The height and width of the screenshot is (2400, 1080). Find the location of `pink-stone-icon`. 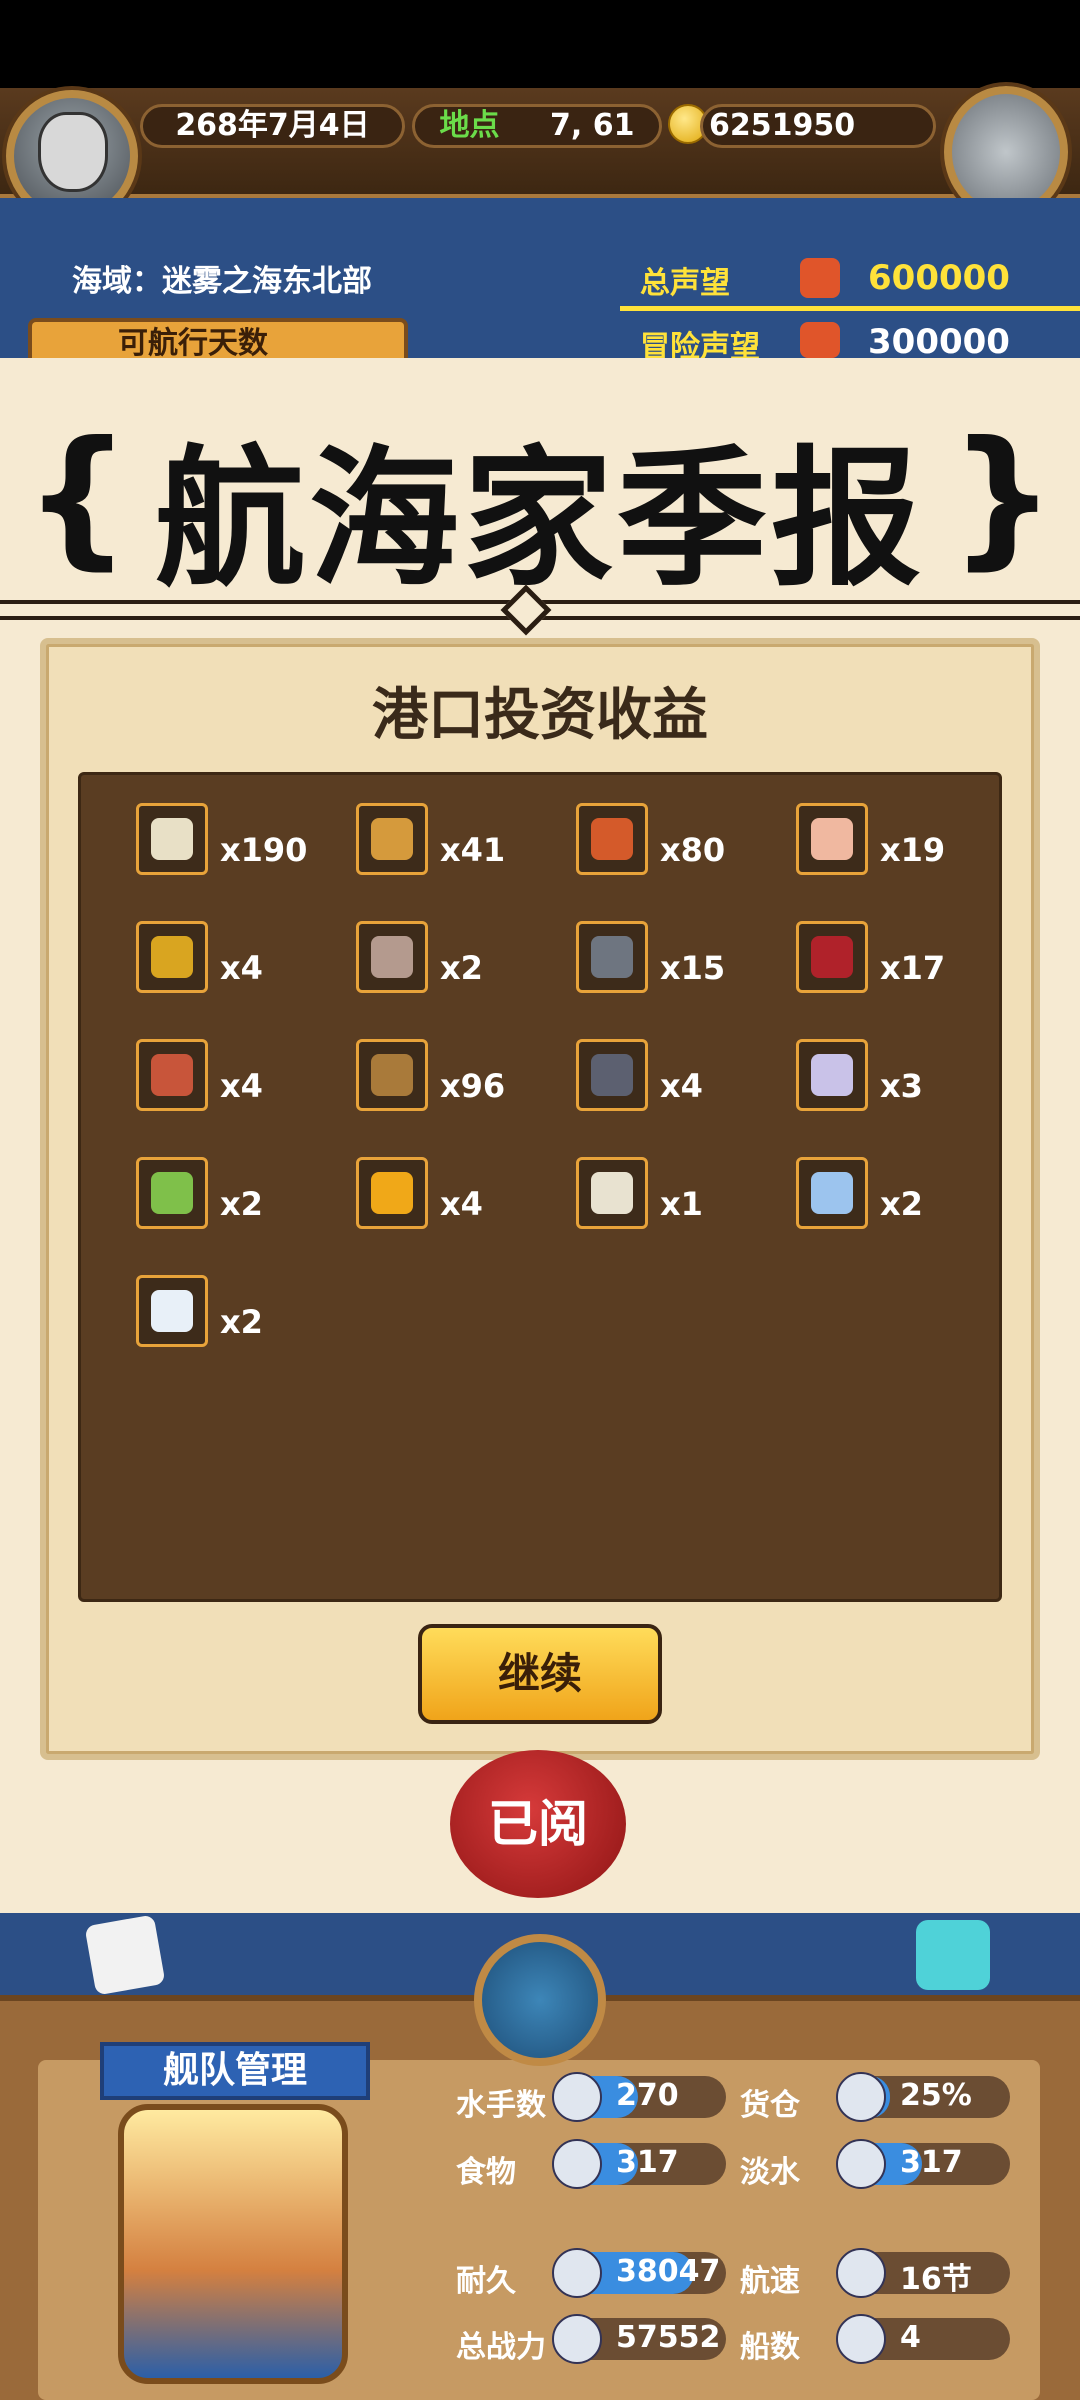

pink-stone-icon is located at coordinates (832, 839).